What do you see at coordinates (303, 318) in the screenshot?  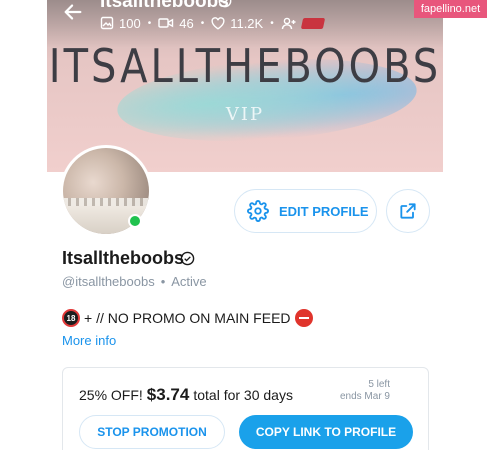 I see `no-entry-icon` at bounding box center [303, 318].